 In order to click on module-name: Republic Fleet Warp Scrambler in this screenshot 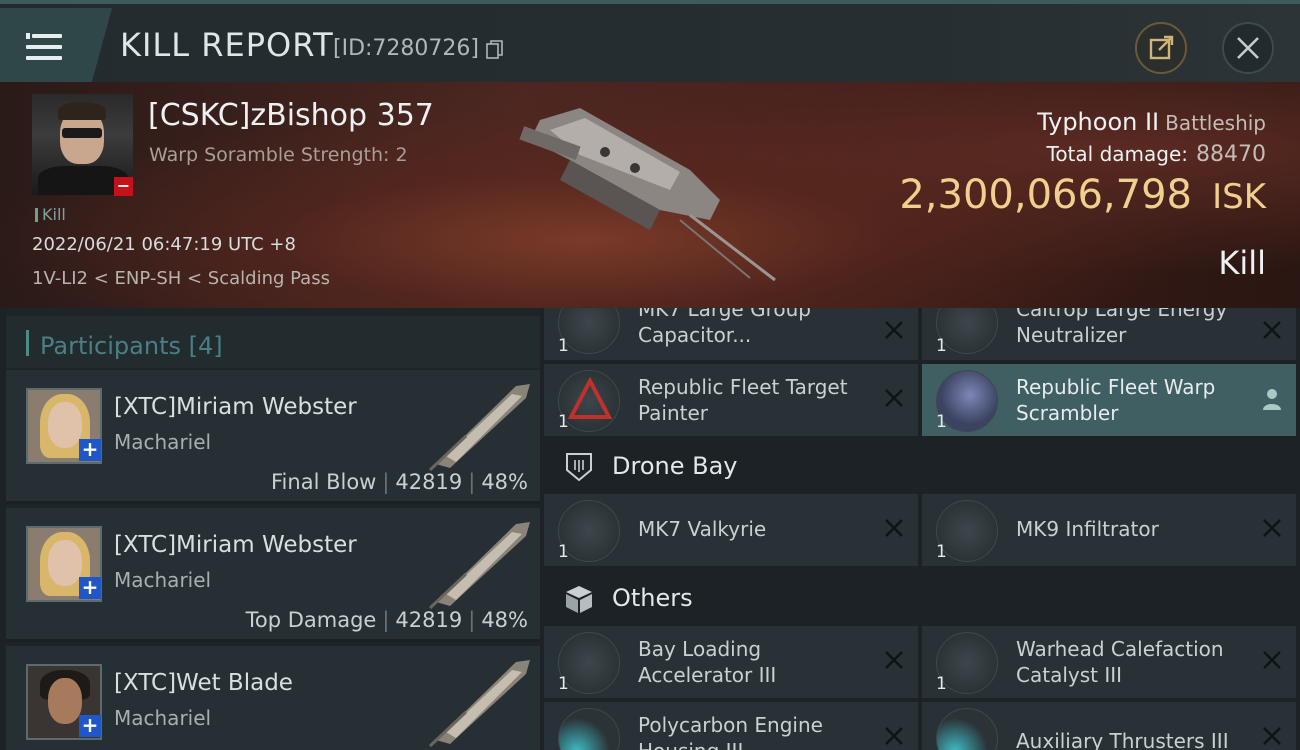, I will do `click(1116, 400)`.